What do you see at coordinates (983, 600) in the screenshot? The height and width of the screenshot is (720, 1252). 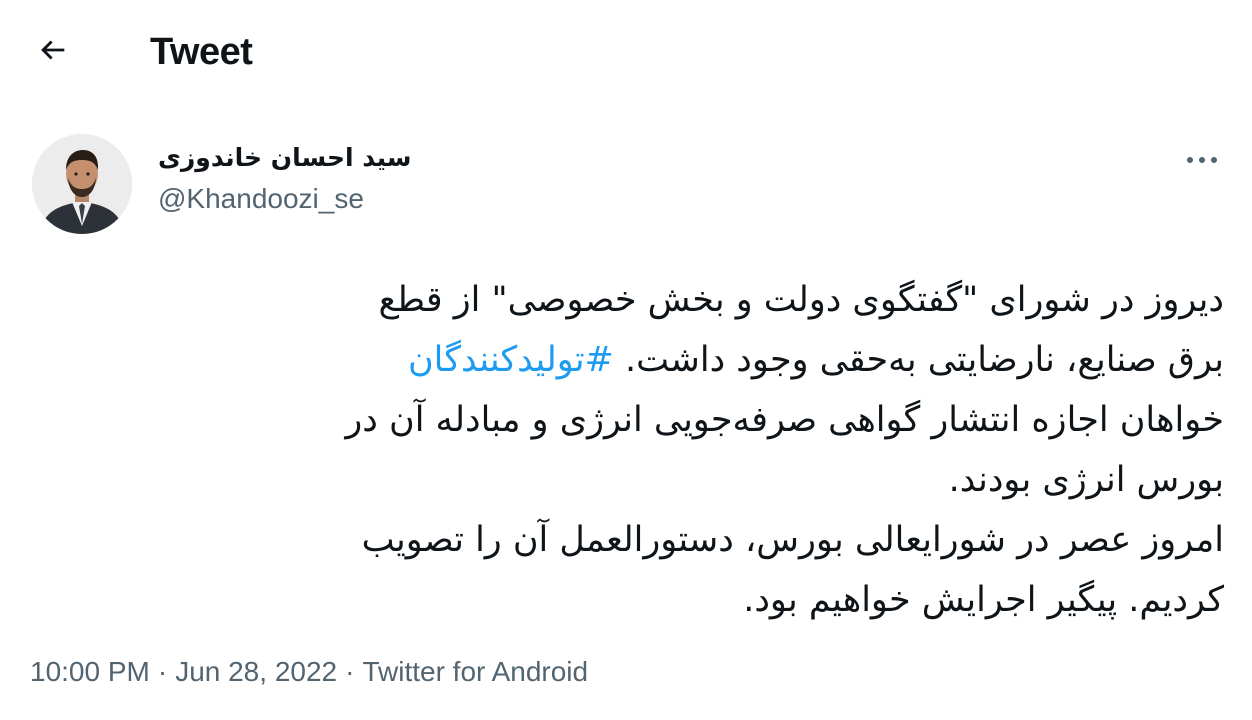 I see `tweet-line: کردیم. پیگیر اجرایش خواهیم بود.` at bounding box center [983, 600].